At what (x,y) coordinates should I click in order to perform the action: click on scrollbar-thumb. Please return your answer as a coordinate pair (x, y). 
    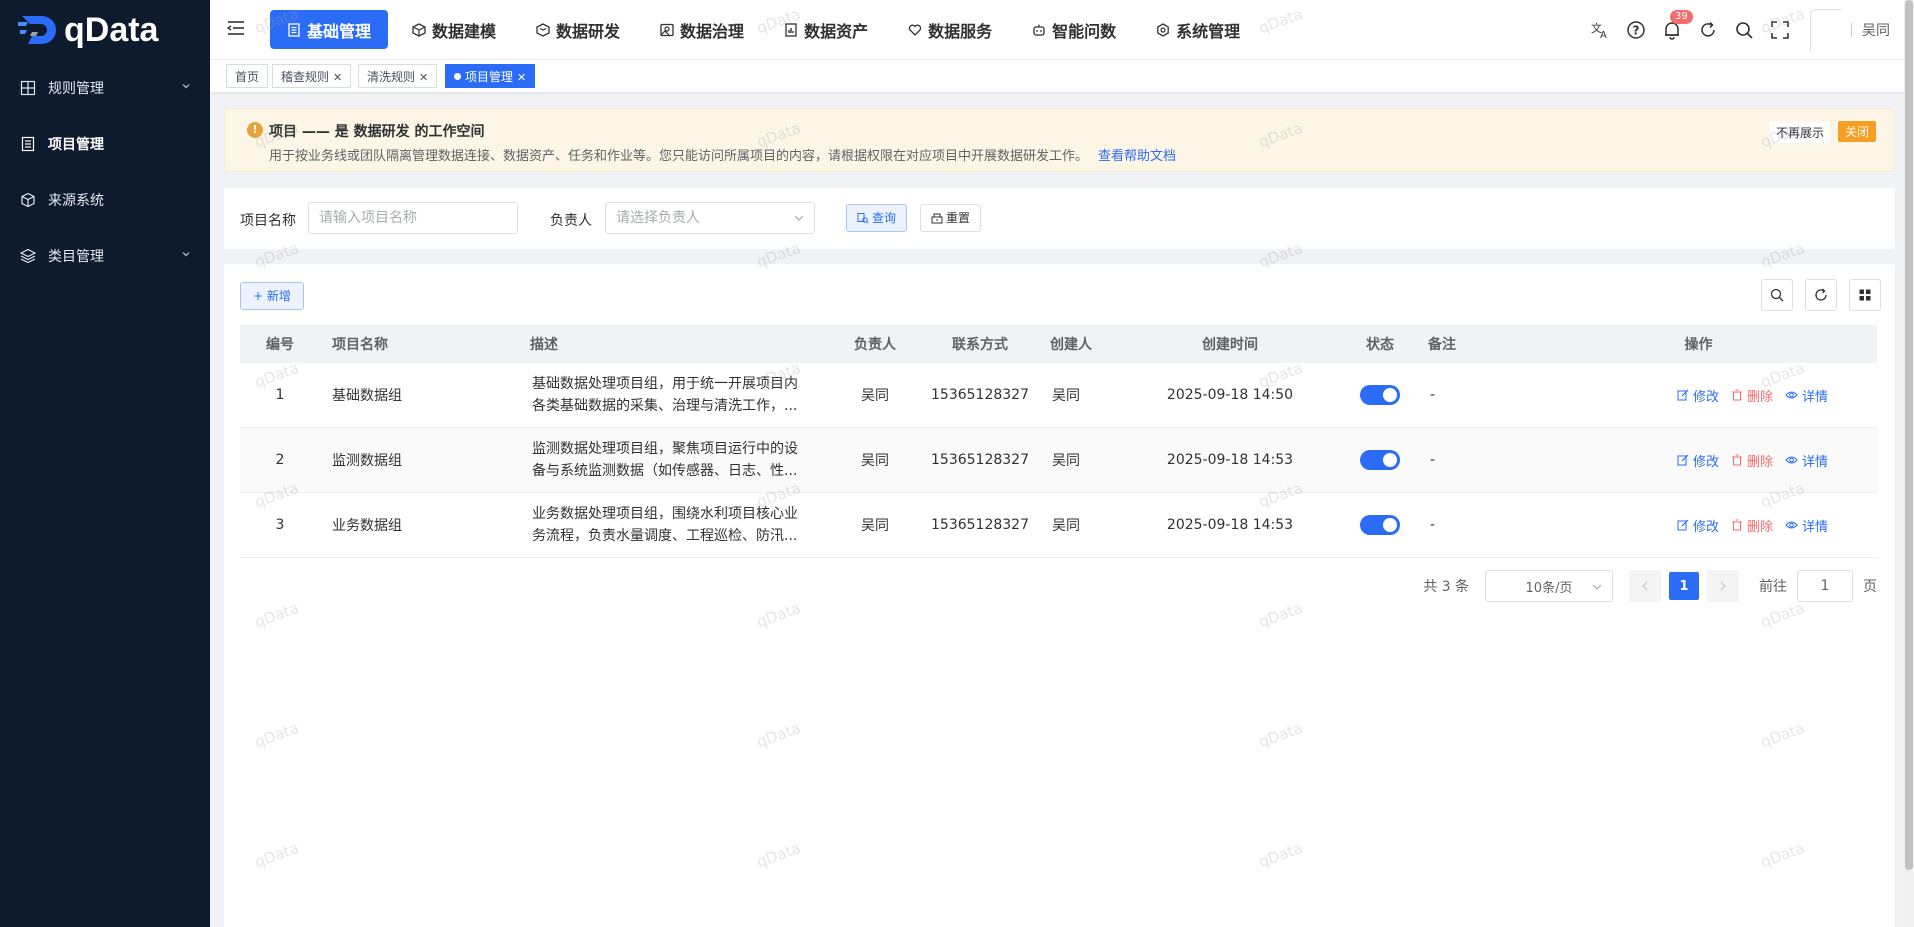
    Looking at the image, I should click on (1909, 435).